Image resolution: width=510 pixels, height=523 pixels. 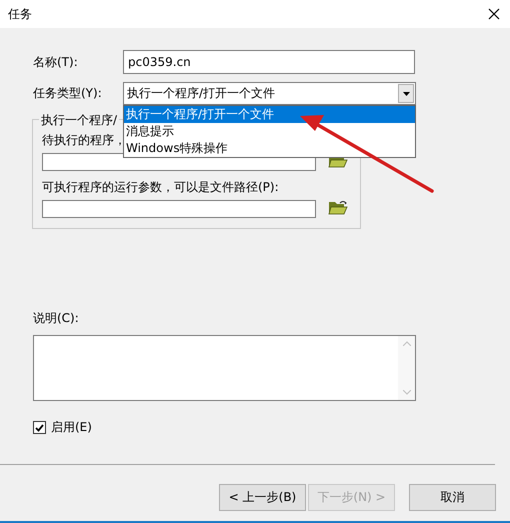 What do you see at coordinates (269, 62) in the screenshot?
I see `name-field: pc0359.cn` at bounding box center [269, 62].